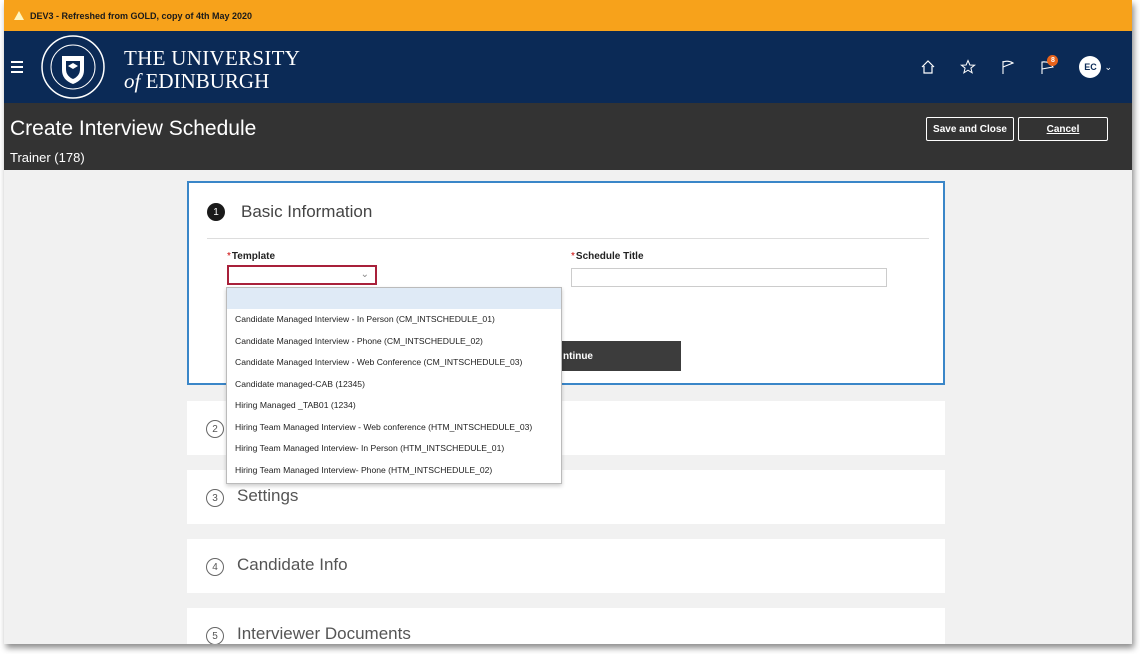 Image resolution: width=1140 pixels, height=654 pixels. Describe the element at coordinates (394, 298) in the screenshot. I see `dropdown-empty-option` at that location.